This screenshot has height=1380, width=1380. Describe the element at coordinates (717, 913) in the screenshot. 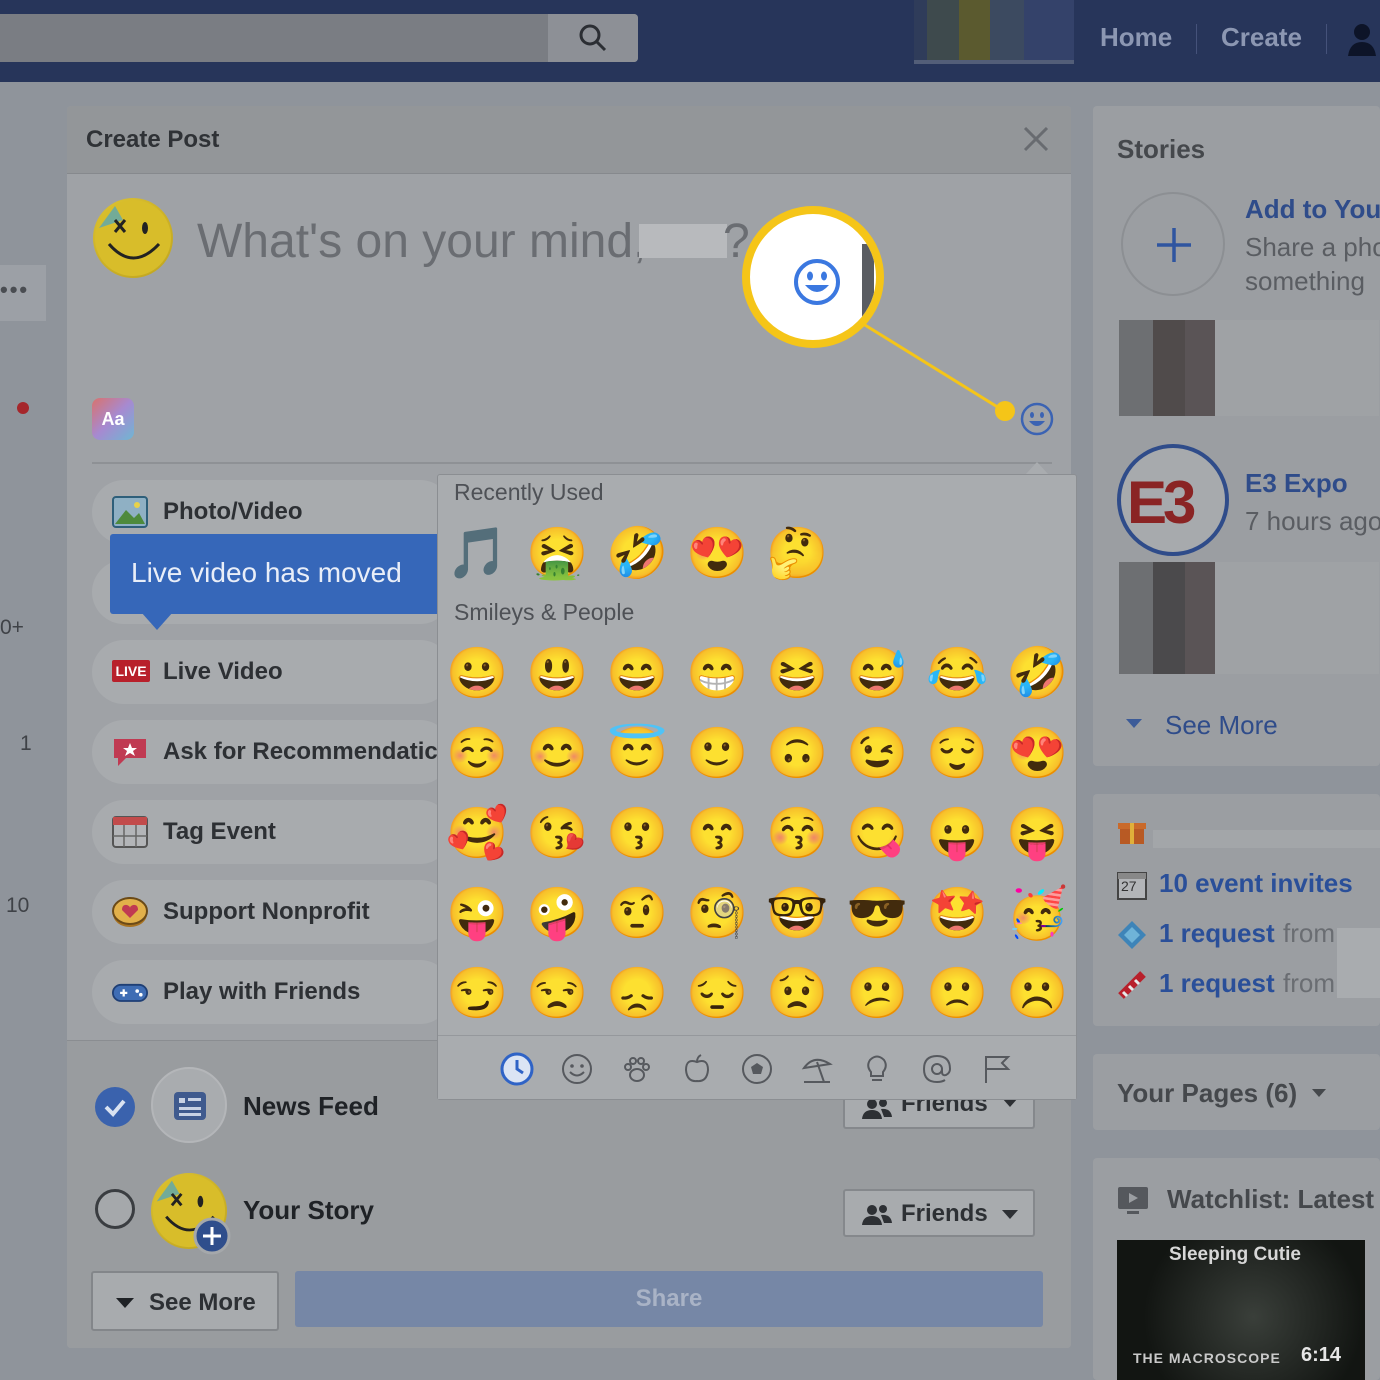

I see `emoji-button: 🧐` at that location.